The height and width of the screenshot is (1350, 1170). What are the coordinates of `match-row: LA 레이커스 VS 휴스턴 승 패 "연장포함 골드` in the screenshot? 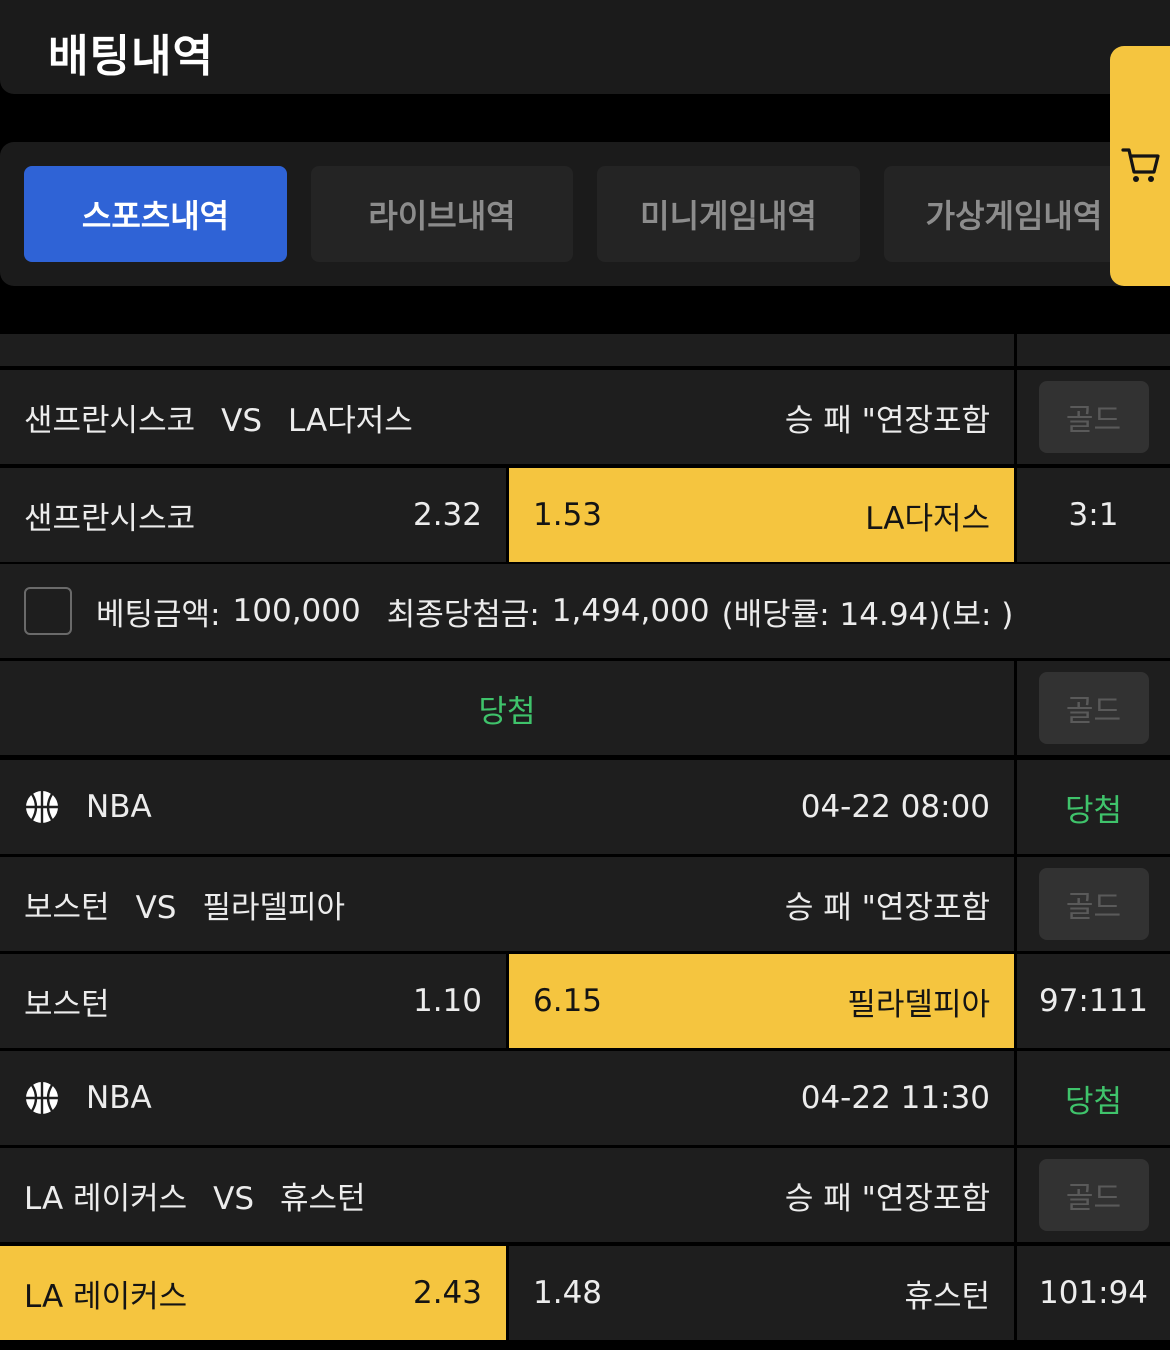 It's located at (585, 1195).